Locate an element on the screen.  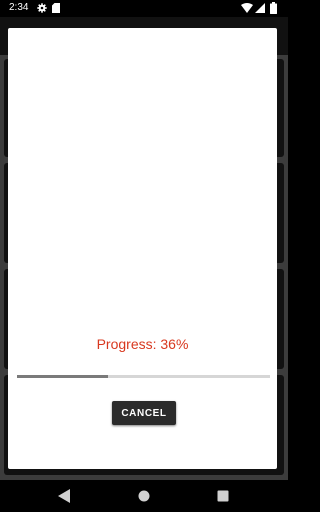
status-time: 2:34 is located at coordinates (19, 7).